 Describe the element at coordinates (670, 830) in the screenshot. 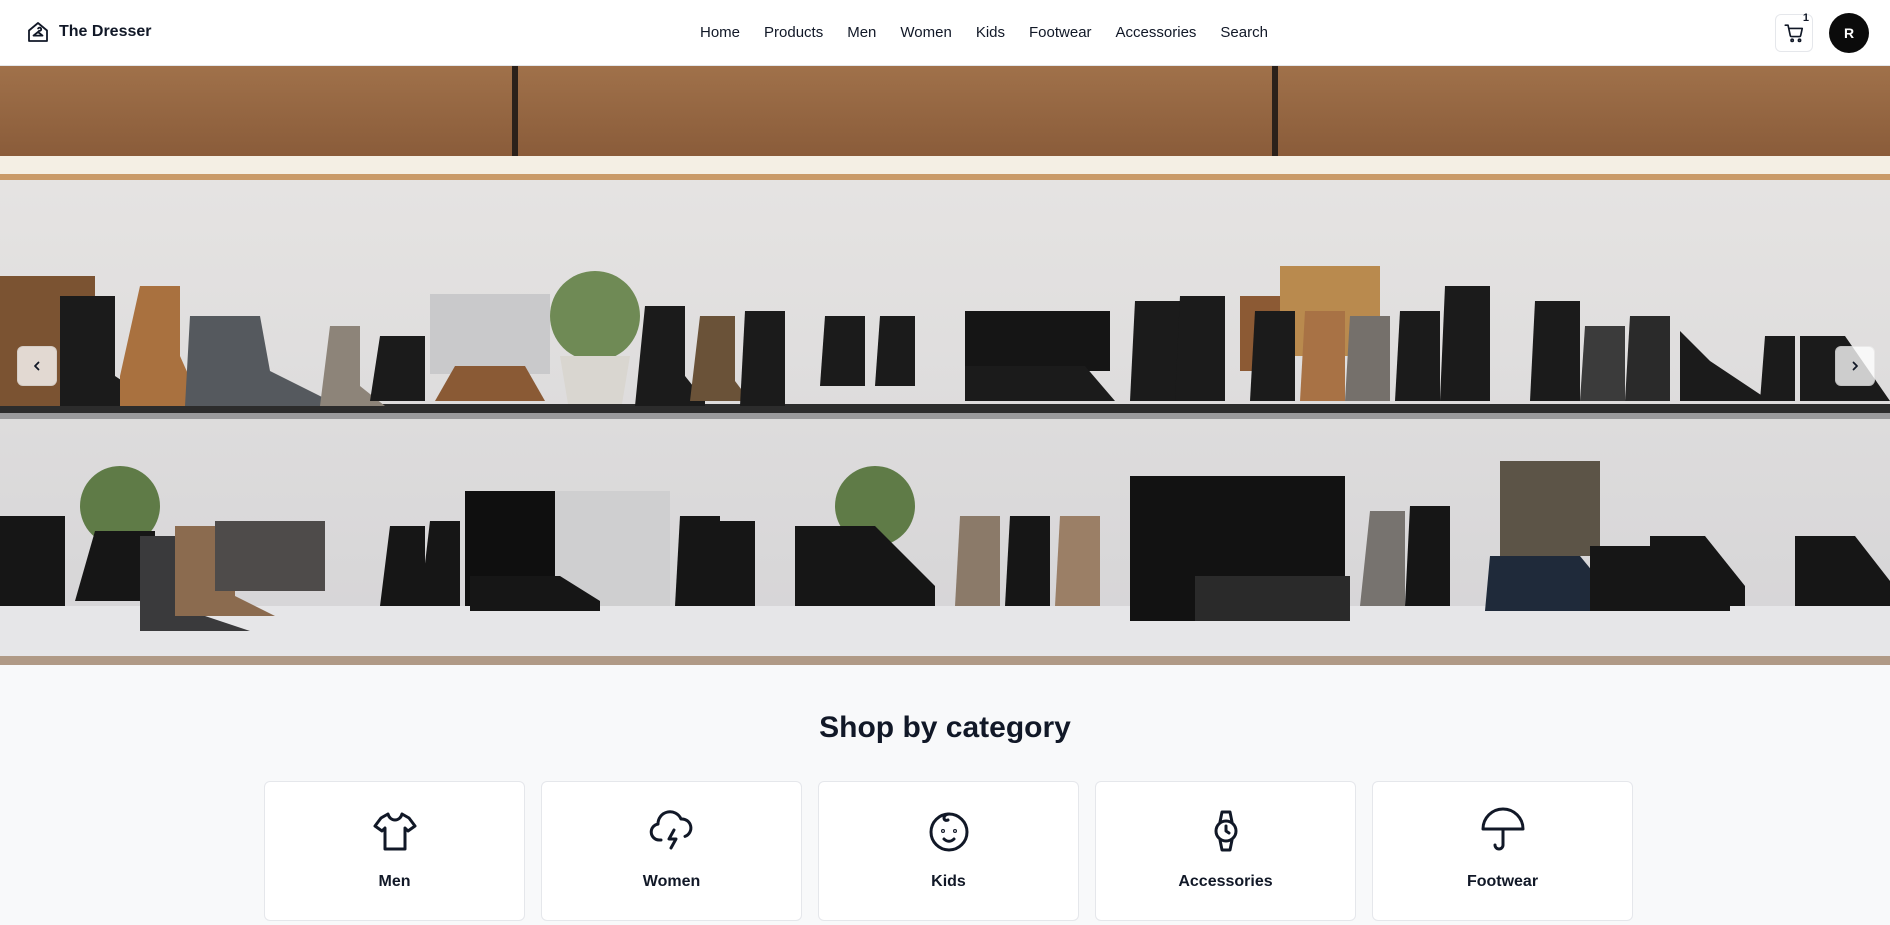

I see `cloud-lightning-icon` at that location.